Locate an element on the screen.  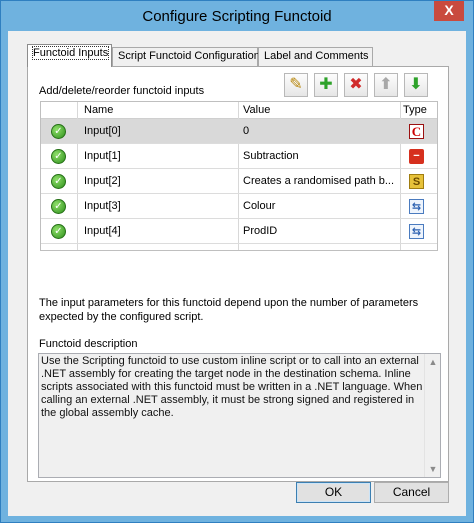
input-value: Subtraction is located at coordinates (271, 156).